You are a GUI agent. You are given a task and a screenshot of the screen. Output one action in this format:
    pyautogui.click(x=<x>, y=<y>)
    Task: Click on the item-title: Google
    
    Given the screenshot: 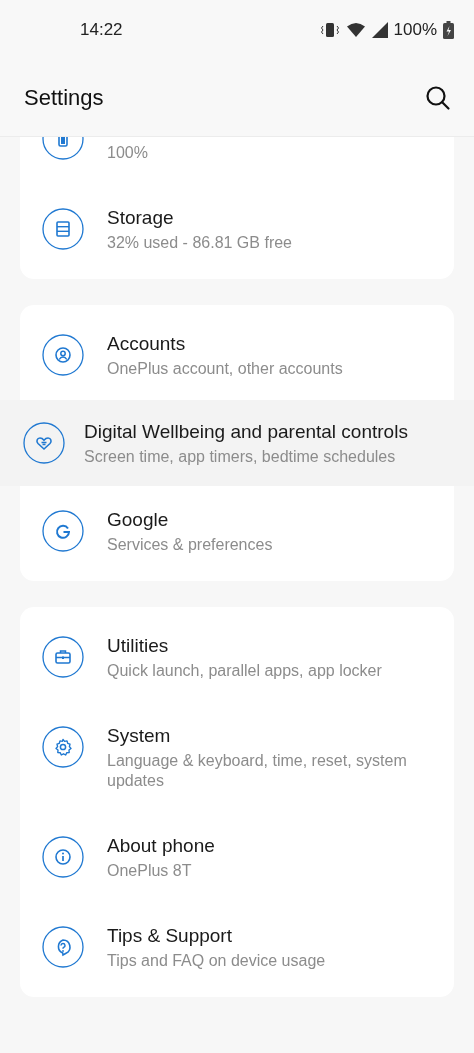 What is the action you would take?
    pyautogui.click(x=138, y=520)
    